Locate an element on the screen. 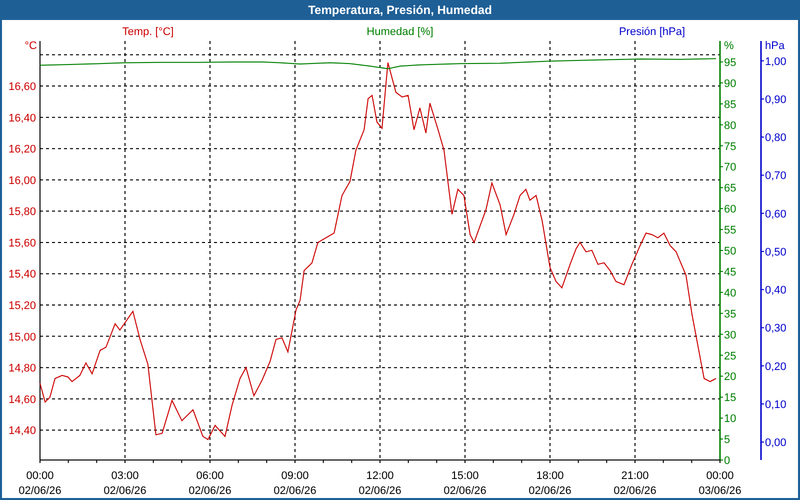 This screenshot has height=500, width=800. tick-label: 0,20 is located at coordinates (775, 366).